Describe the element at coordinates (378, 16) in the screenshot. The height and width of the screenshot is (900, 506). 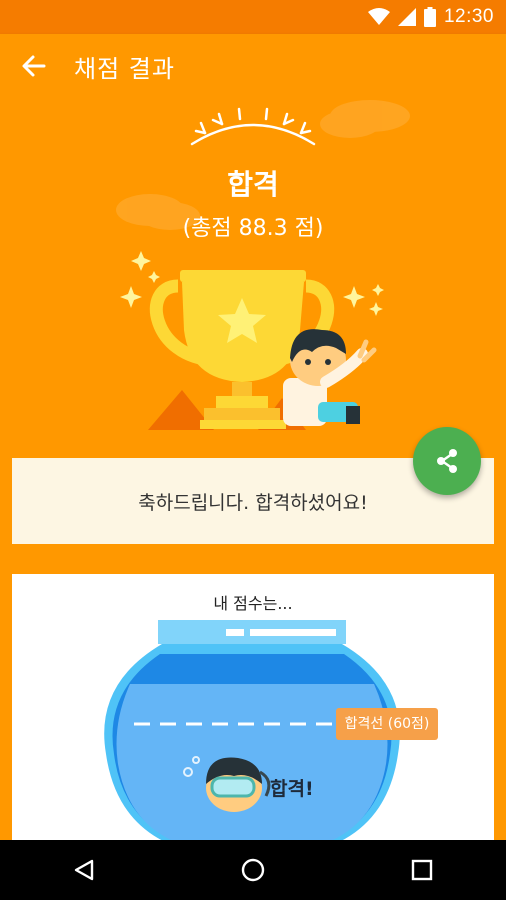
I see `wifi-icon` at that location.